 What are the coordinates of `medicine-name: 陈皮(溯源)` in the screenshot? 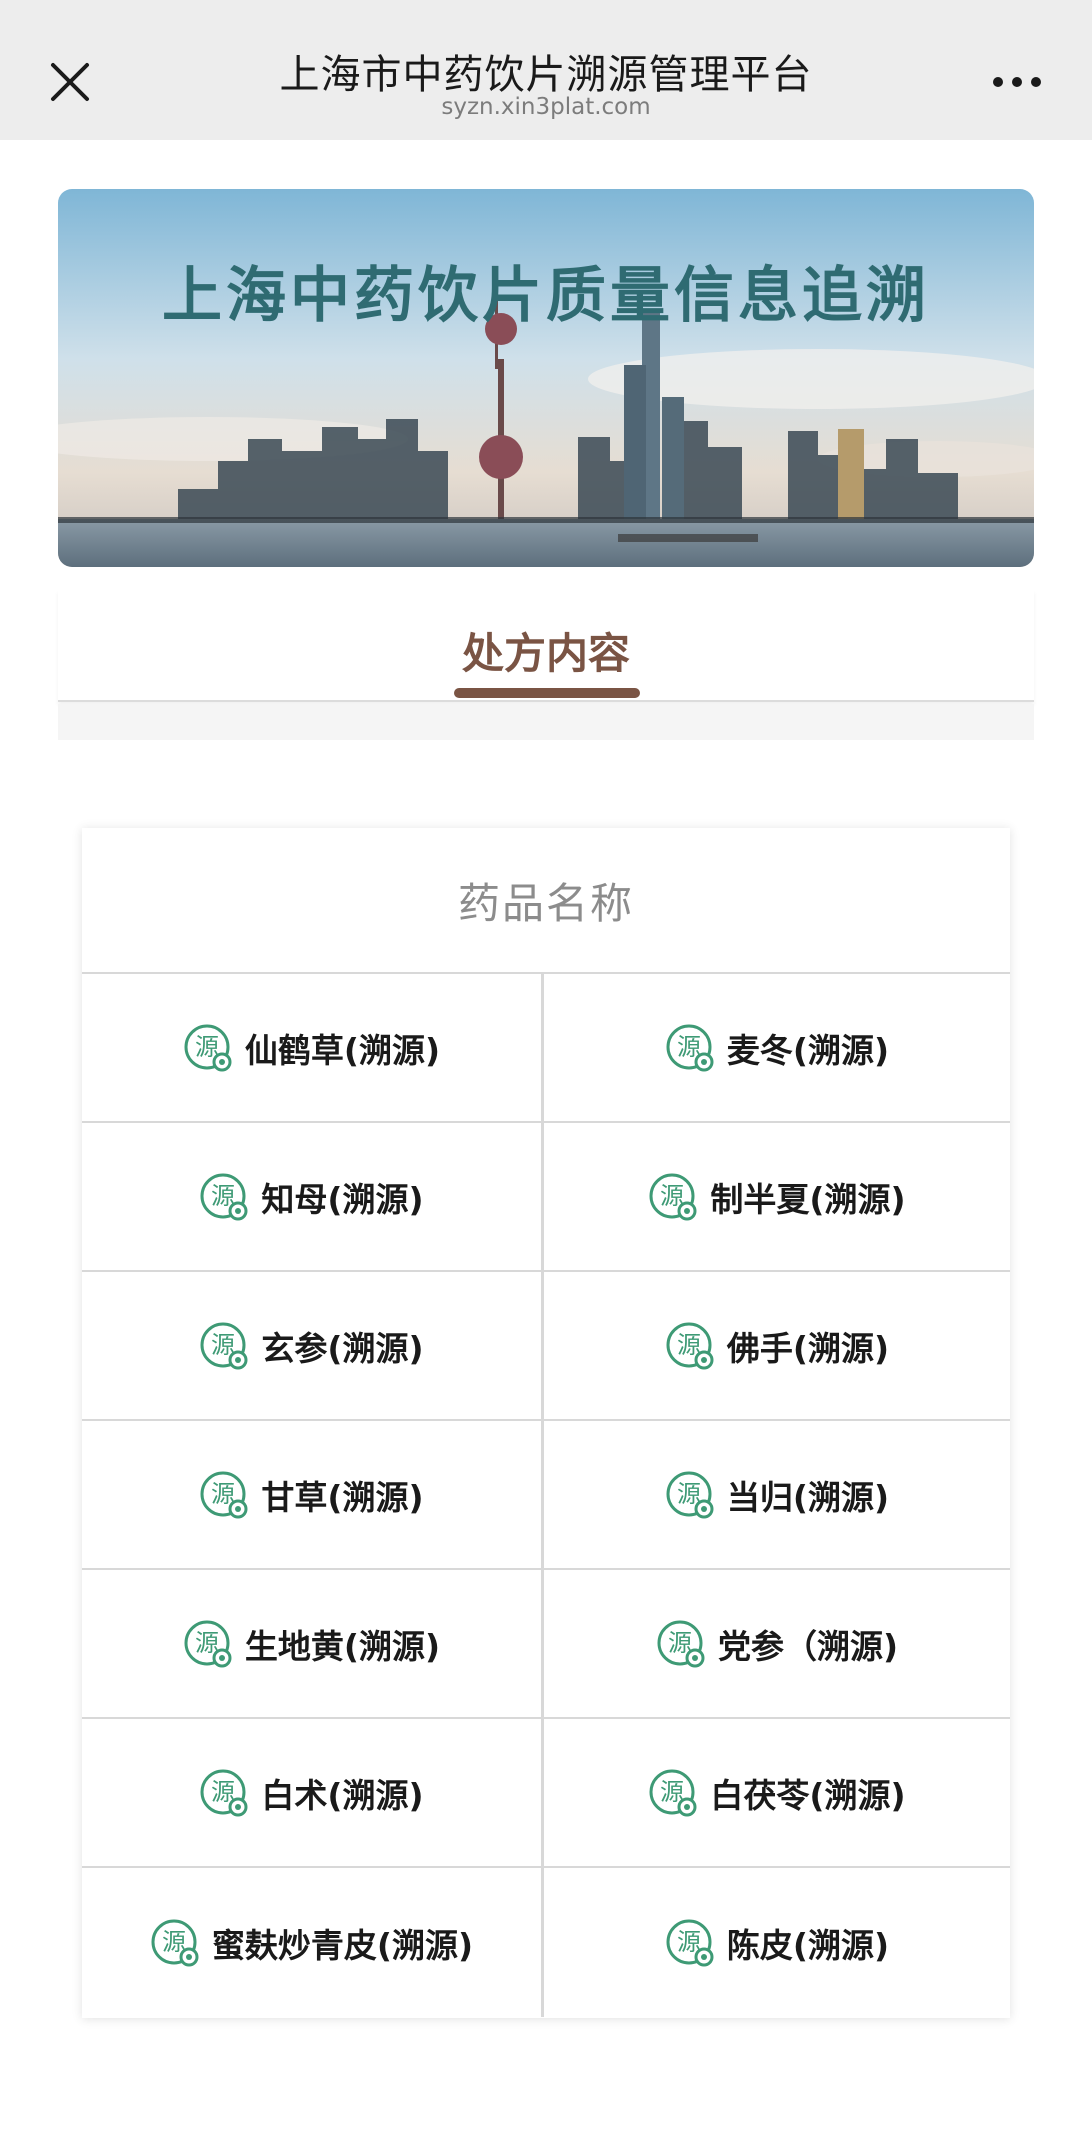 It's located at (808, 1945).